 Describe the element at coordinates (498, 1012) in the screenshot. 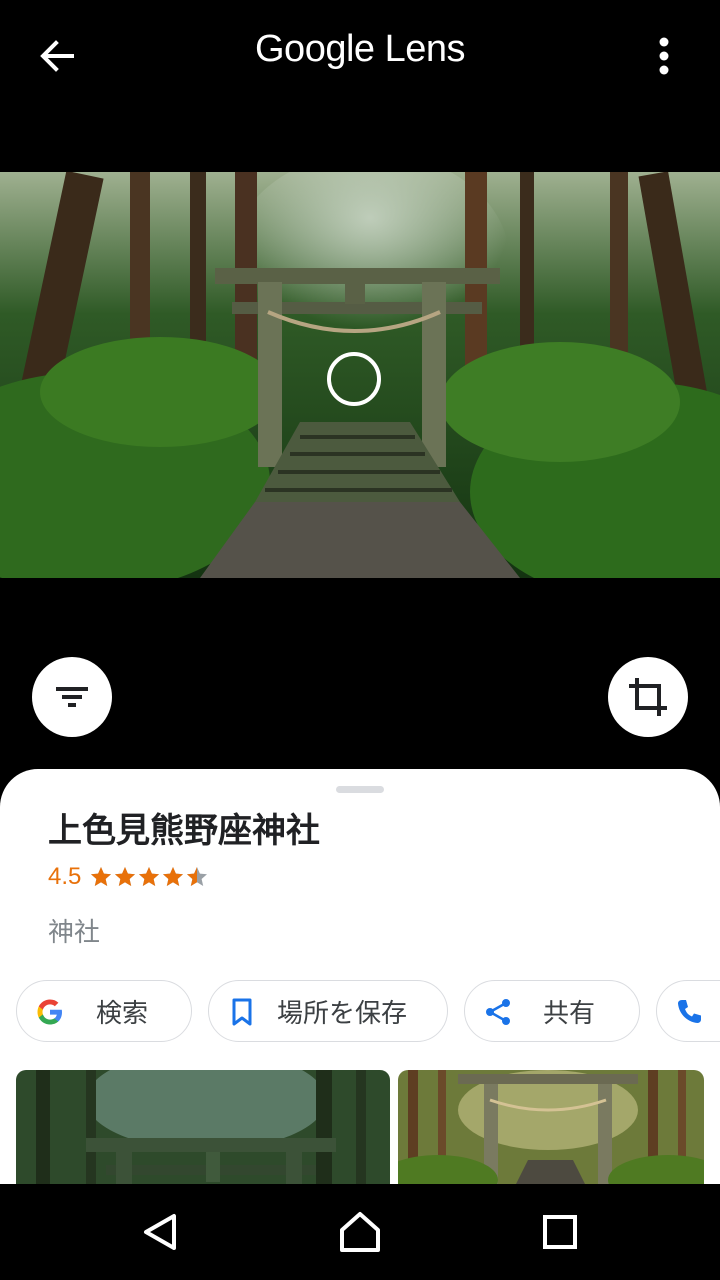

I see `share-icon` at that location.